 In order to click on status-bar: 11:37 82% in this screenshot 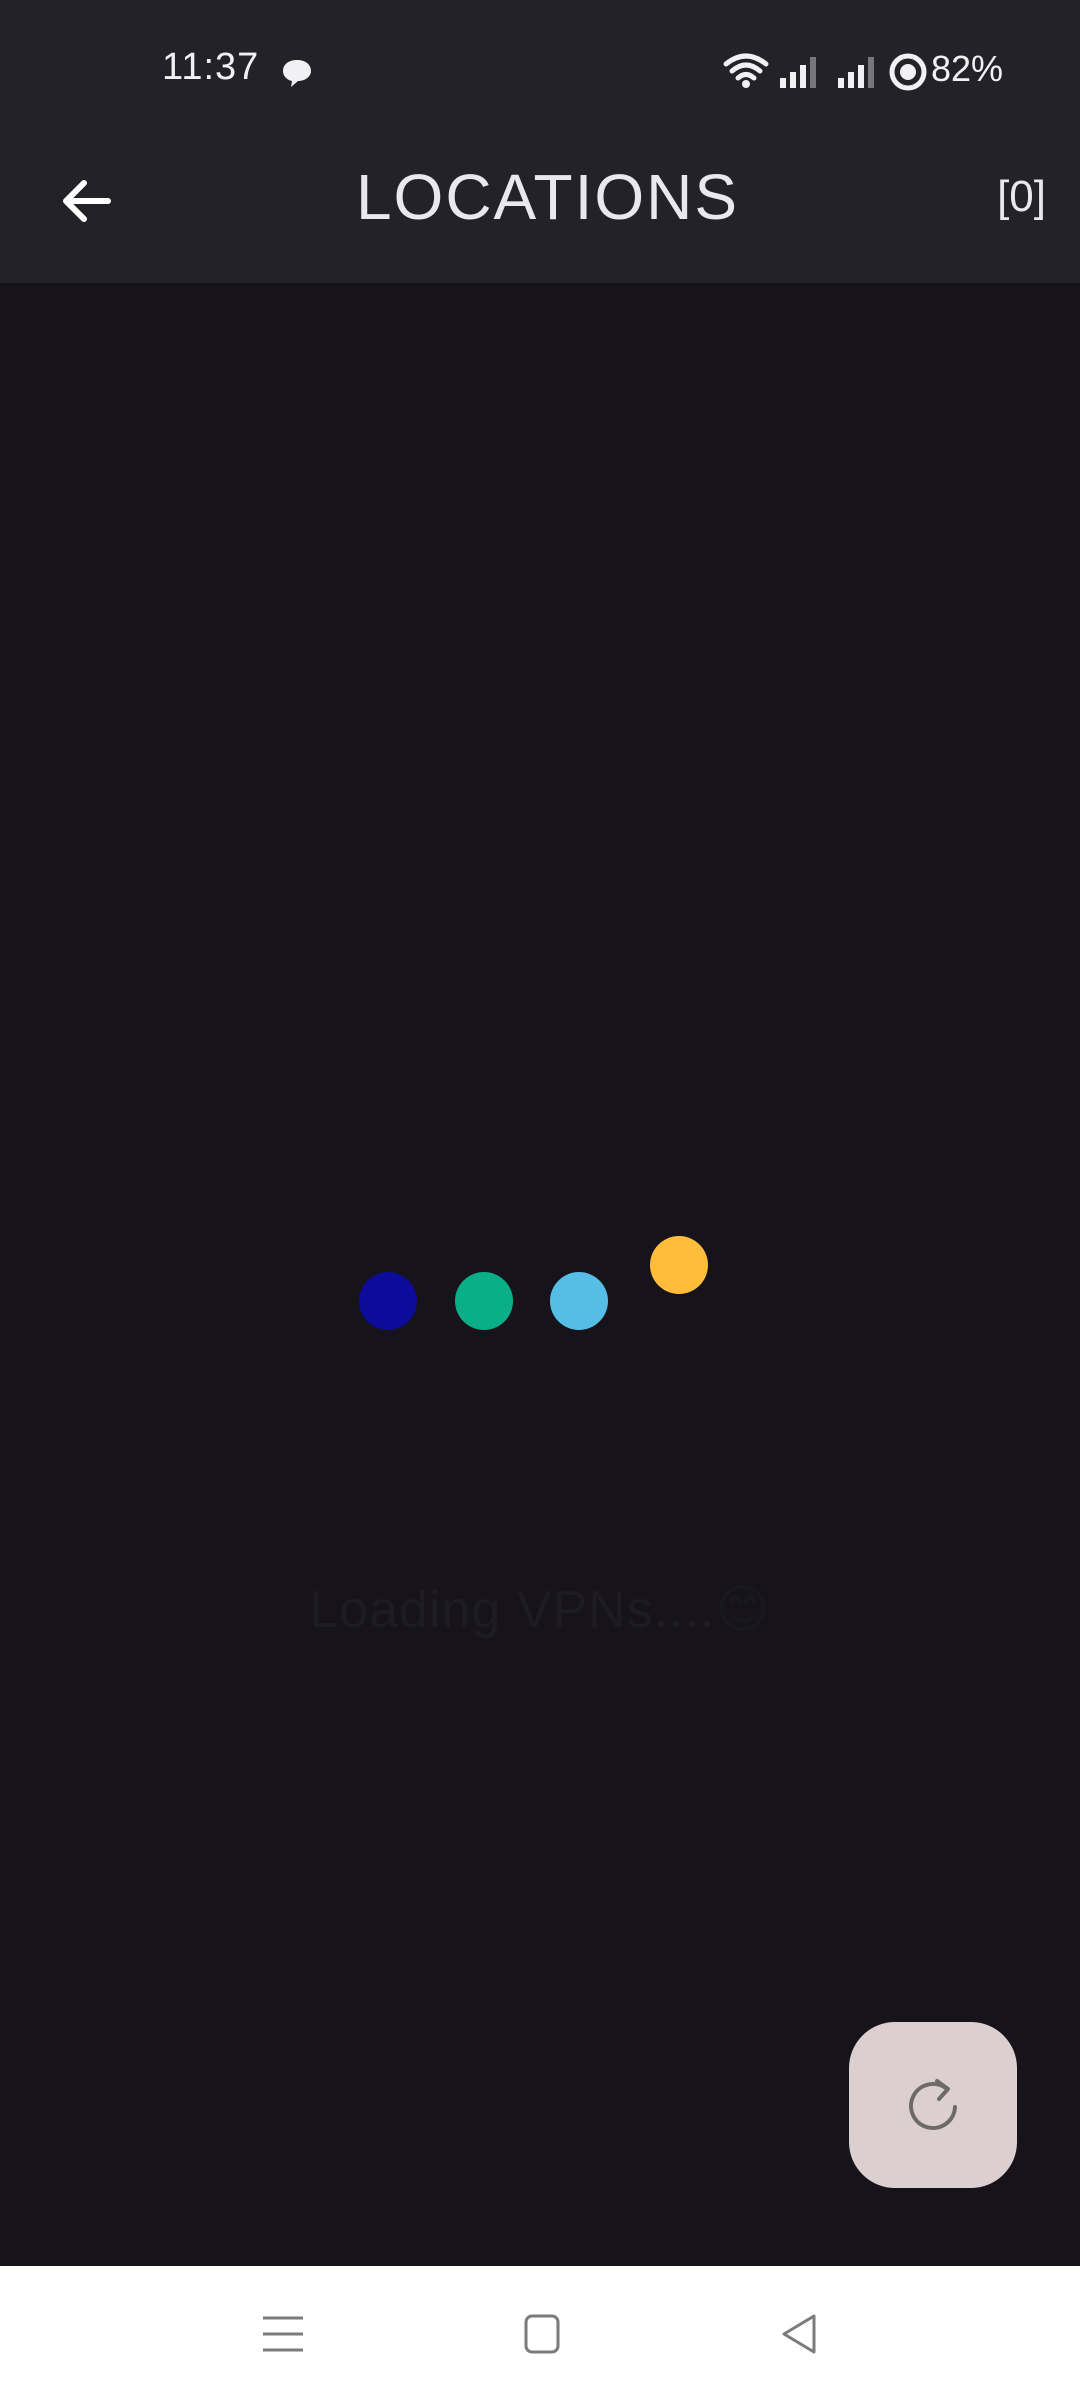, I will do `click(540, 70)`.